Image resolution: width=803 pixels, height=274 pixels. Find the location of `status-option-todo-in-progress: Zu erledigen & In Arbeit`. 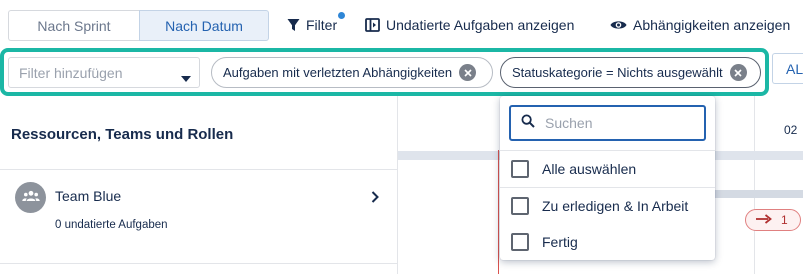

status-option-todo-in-progress: Zu erledigen & In Arbeit is located at coordinates (599, 206).